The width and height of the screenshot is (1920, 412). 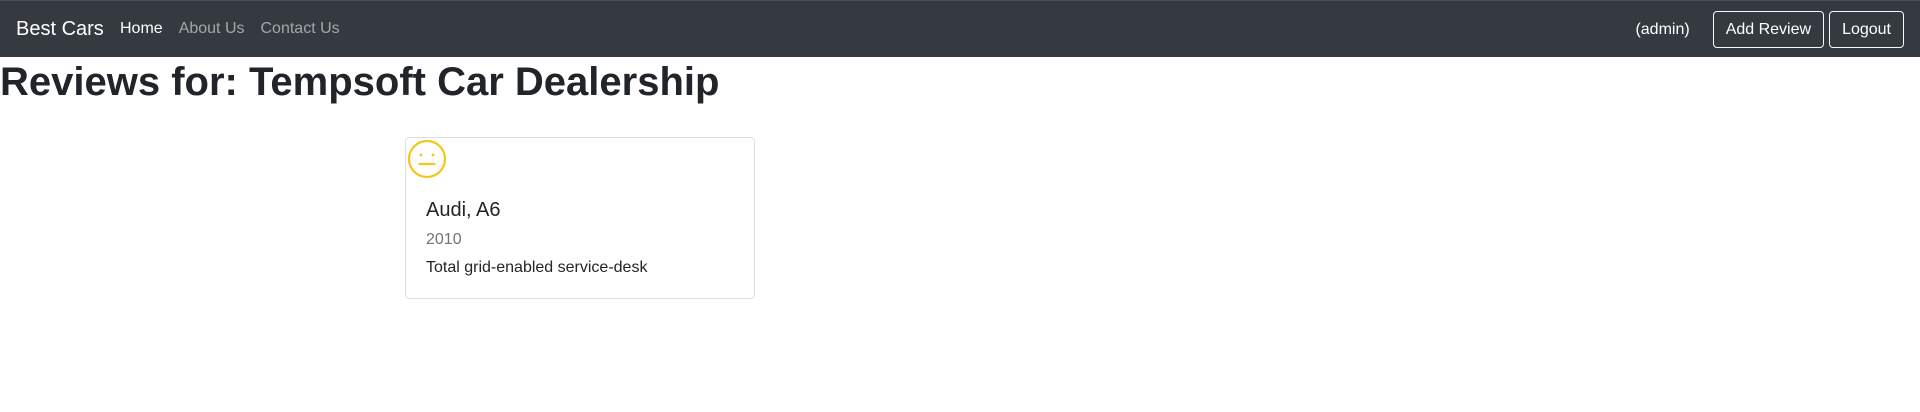 What do you see at coordinates (1662, 29) in the screenshot?
I see `user-label: (admin)` at bounding box center [1662, 29].